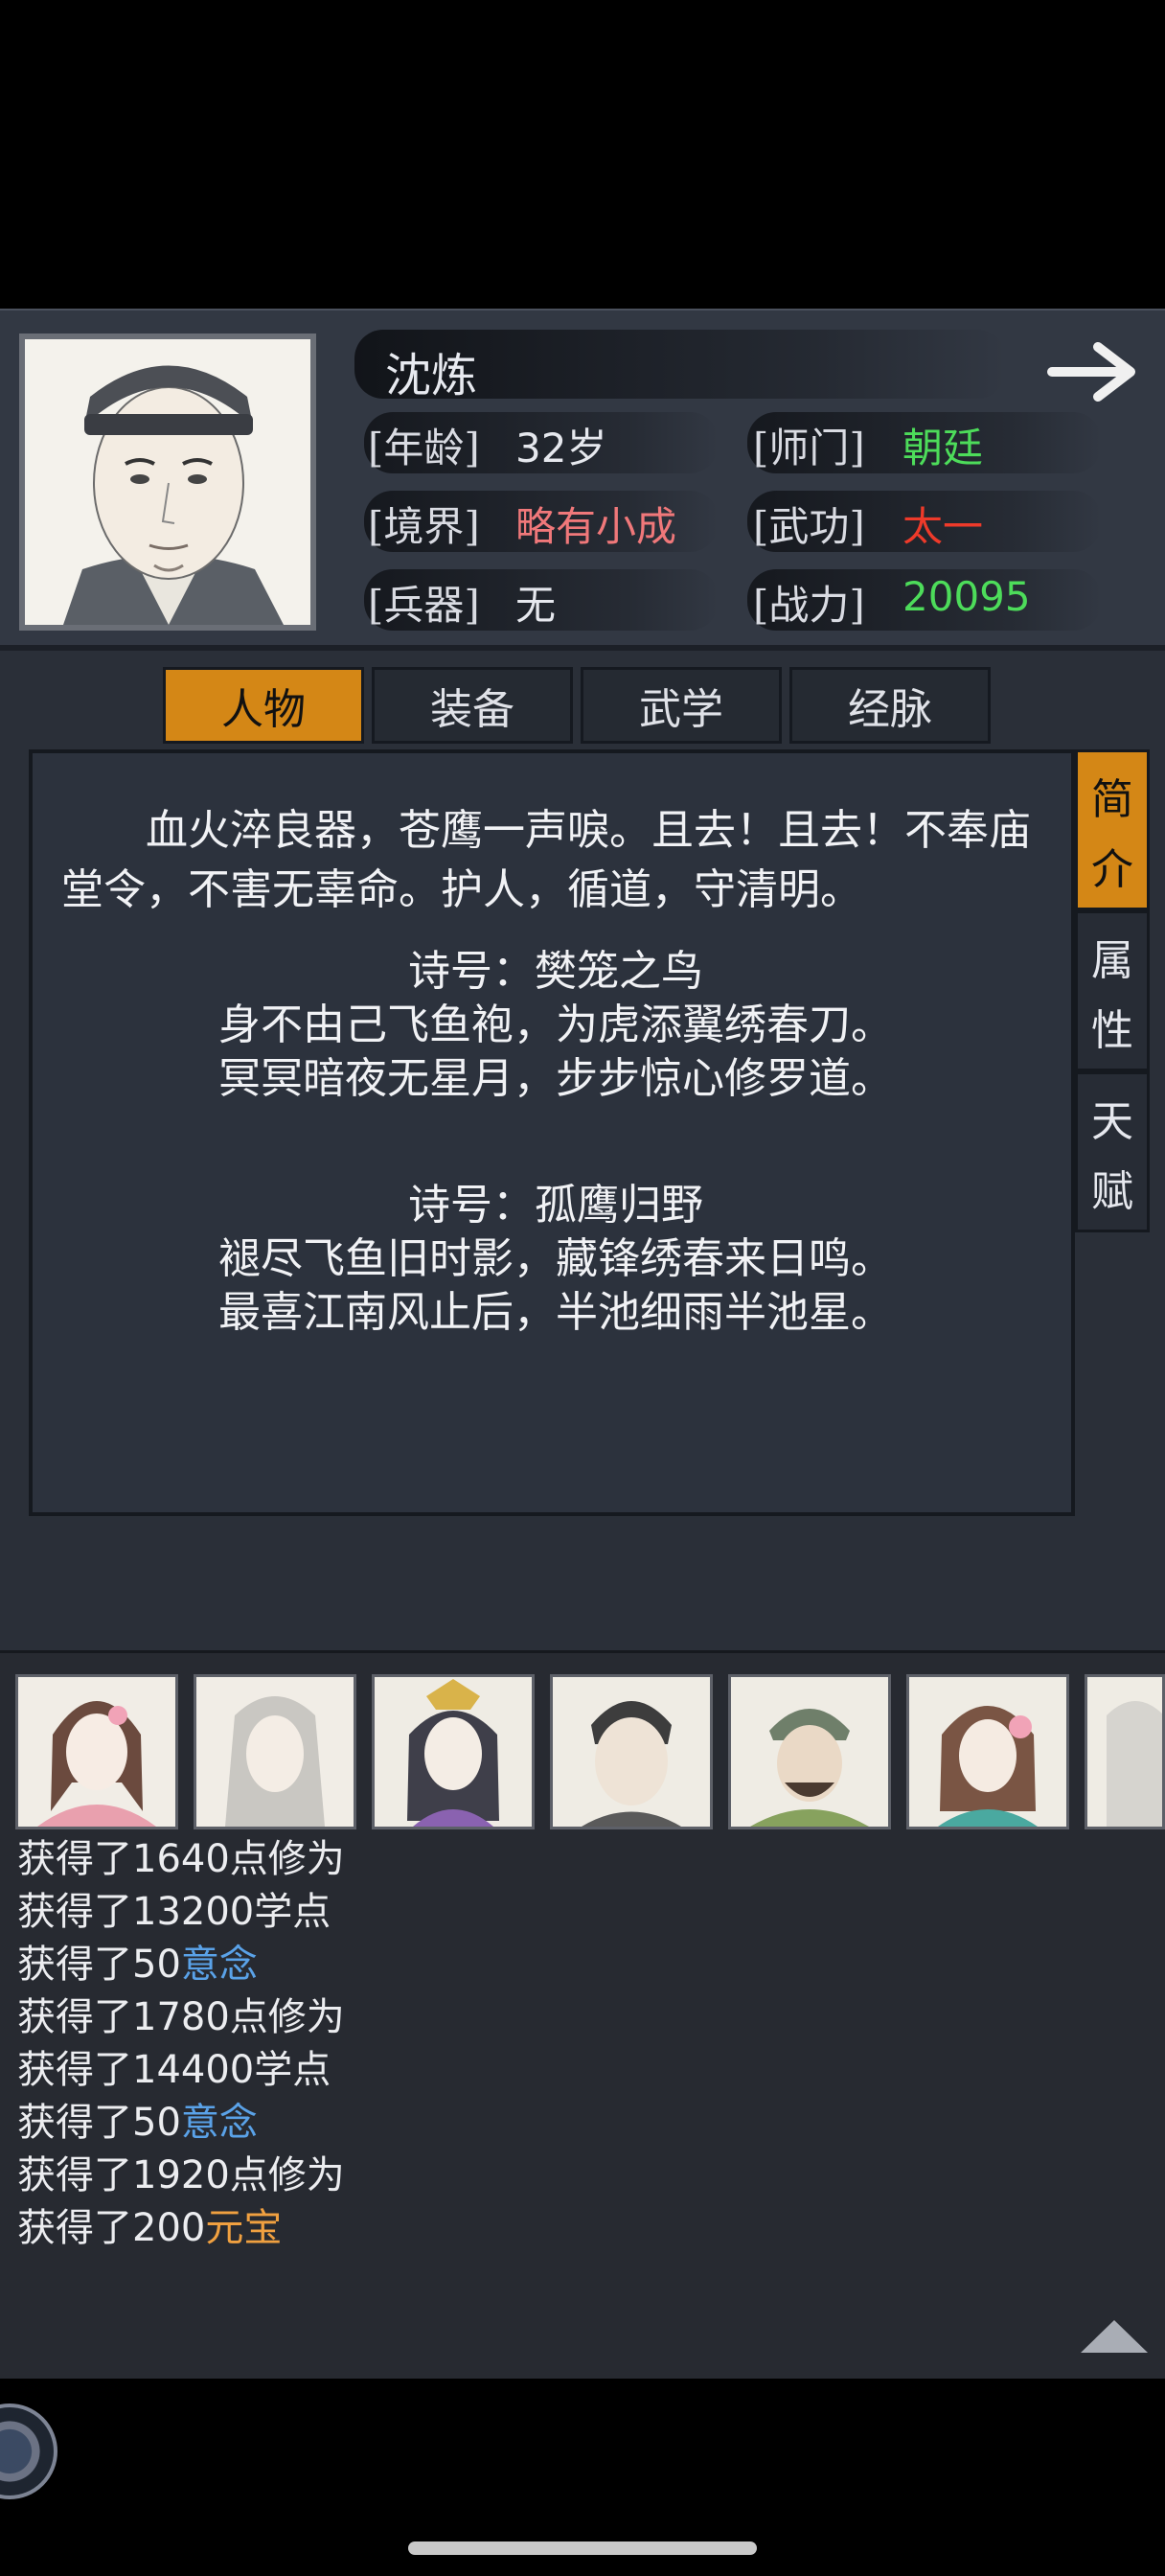 Image resolution: width=1165 pixels, height=2576 pixels. I want to click on side-tab-attributes: 属 性, so click(1113, 990).